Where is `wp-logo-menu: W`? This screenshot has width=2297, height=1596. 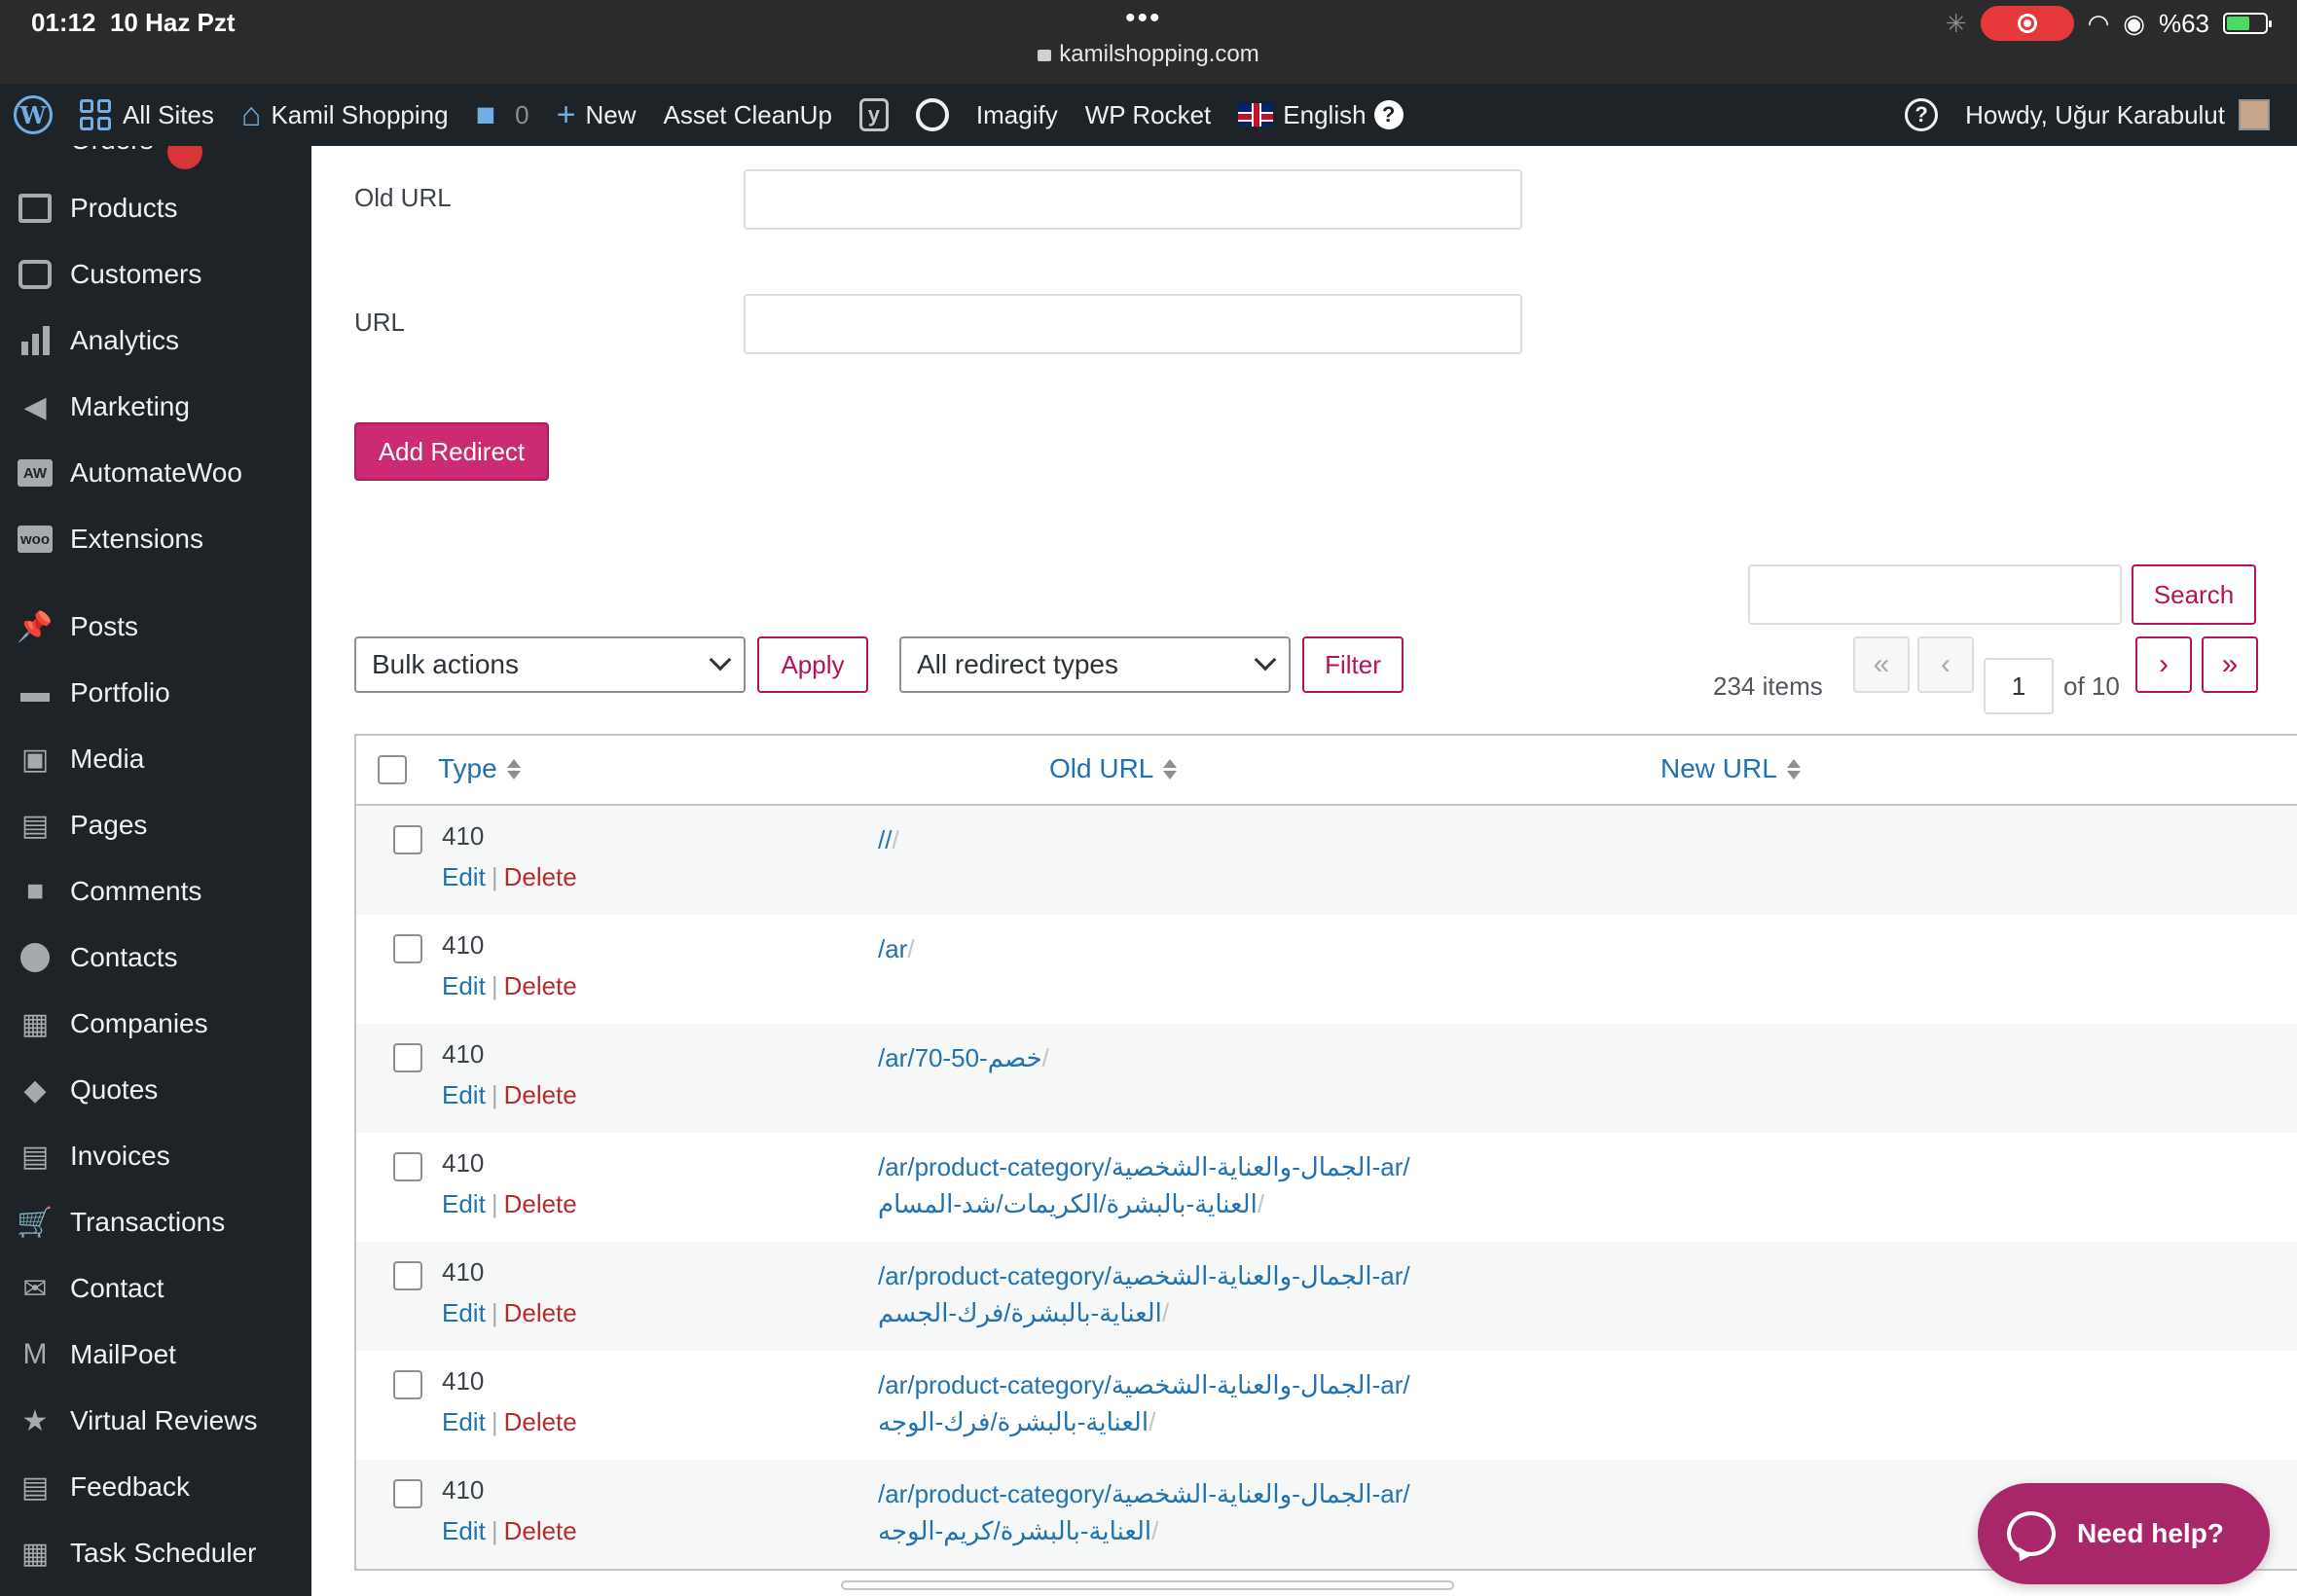 wp-logo-menu: W is located at coordinates (33, 115).